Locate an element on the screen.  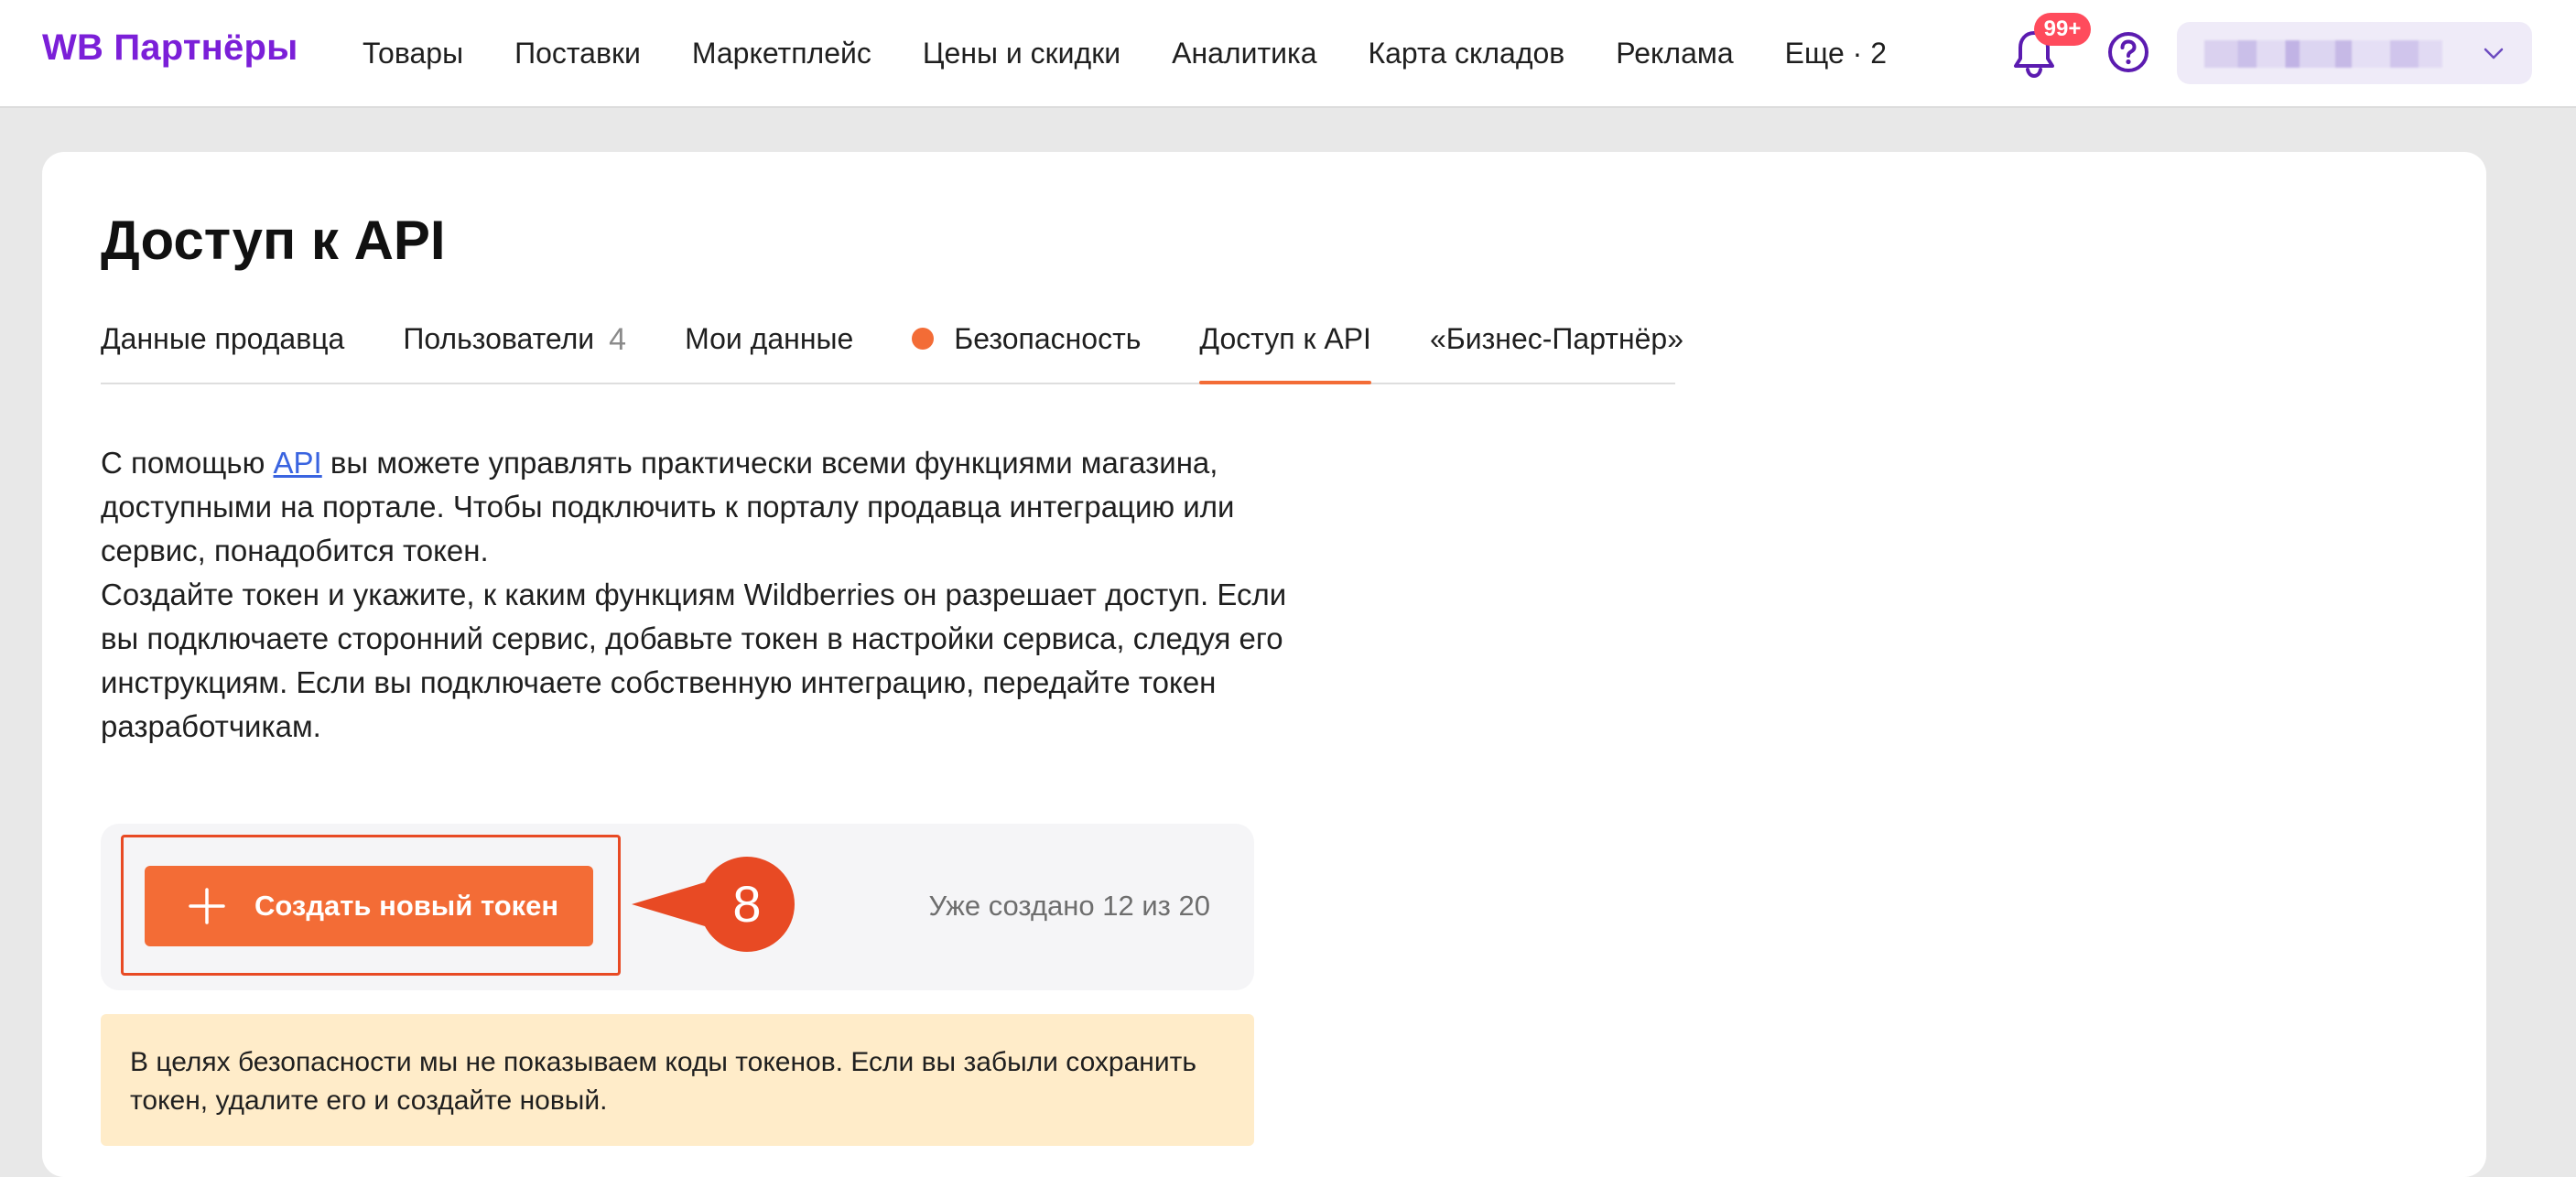
description-text: С помощью is located at coordinates (188, 463).